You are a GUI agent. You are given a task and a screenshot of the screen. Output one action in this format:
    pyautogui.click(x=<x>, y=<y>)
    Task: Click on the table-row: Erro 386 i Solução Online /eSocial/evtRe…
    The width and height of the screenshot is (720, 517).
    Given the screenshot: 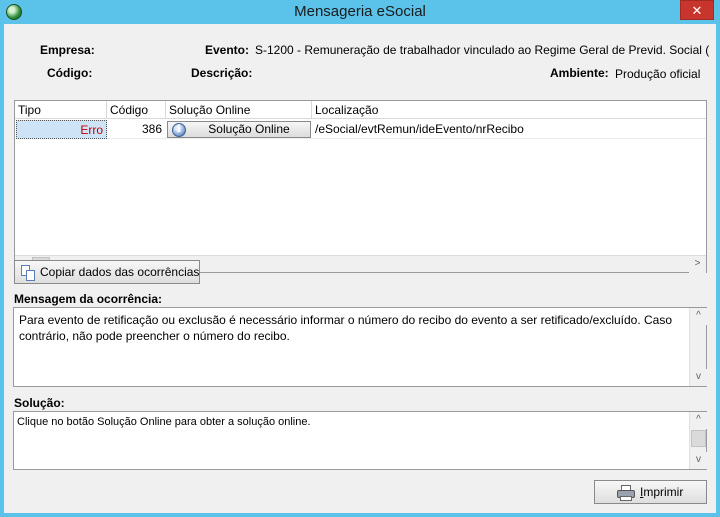 What is the action you would take?
    pyautogui.click(x=360, y=129)
    